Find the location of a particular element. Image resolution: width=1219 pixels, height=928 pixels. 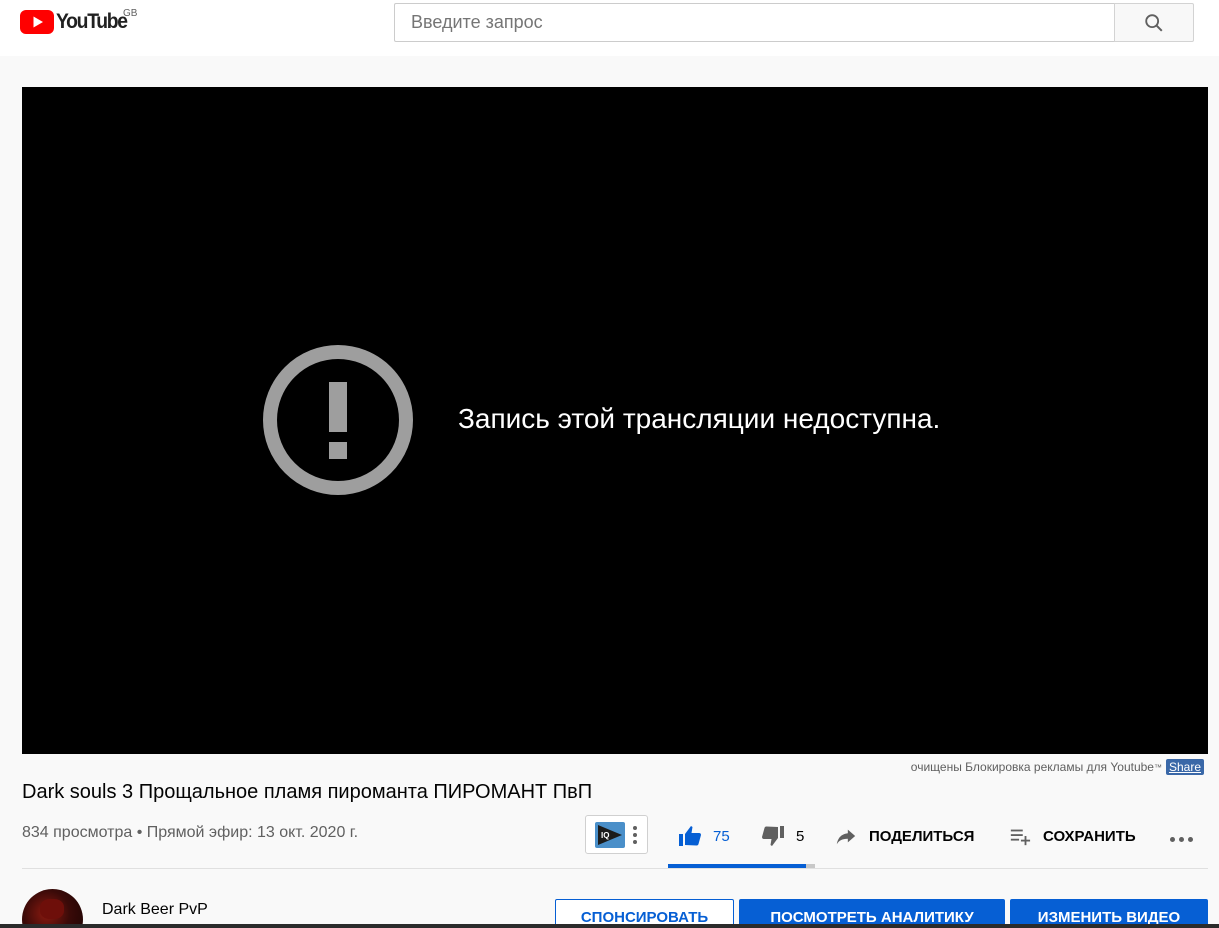

search-button is located at coordinates (1154, 22).